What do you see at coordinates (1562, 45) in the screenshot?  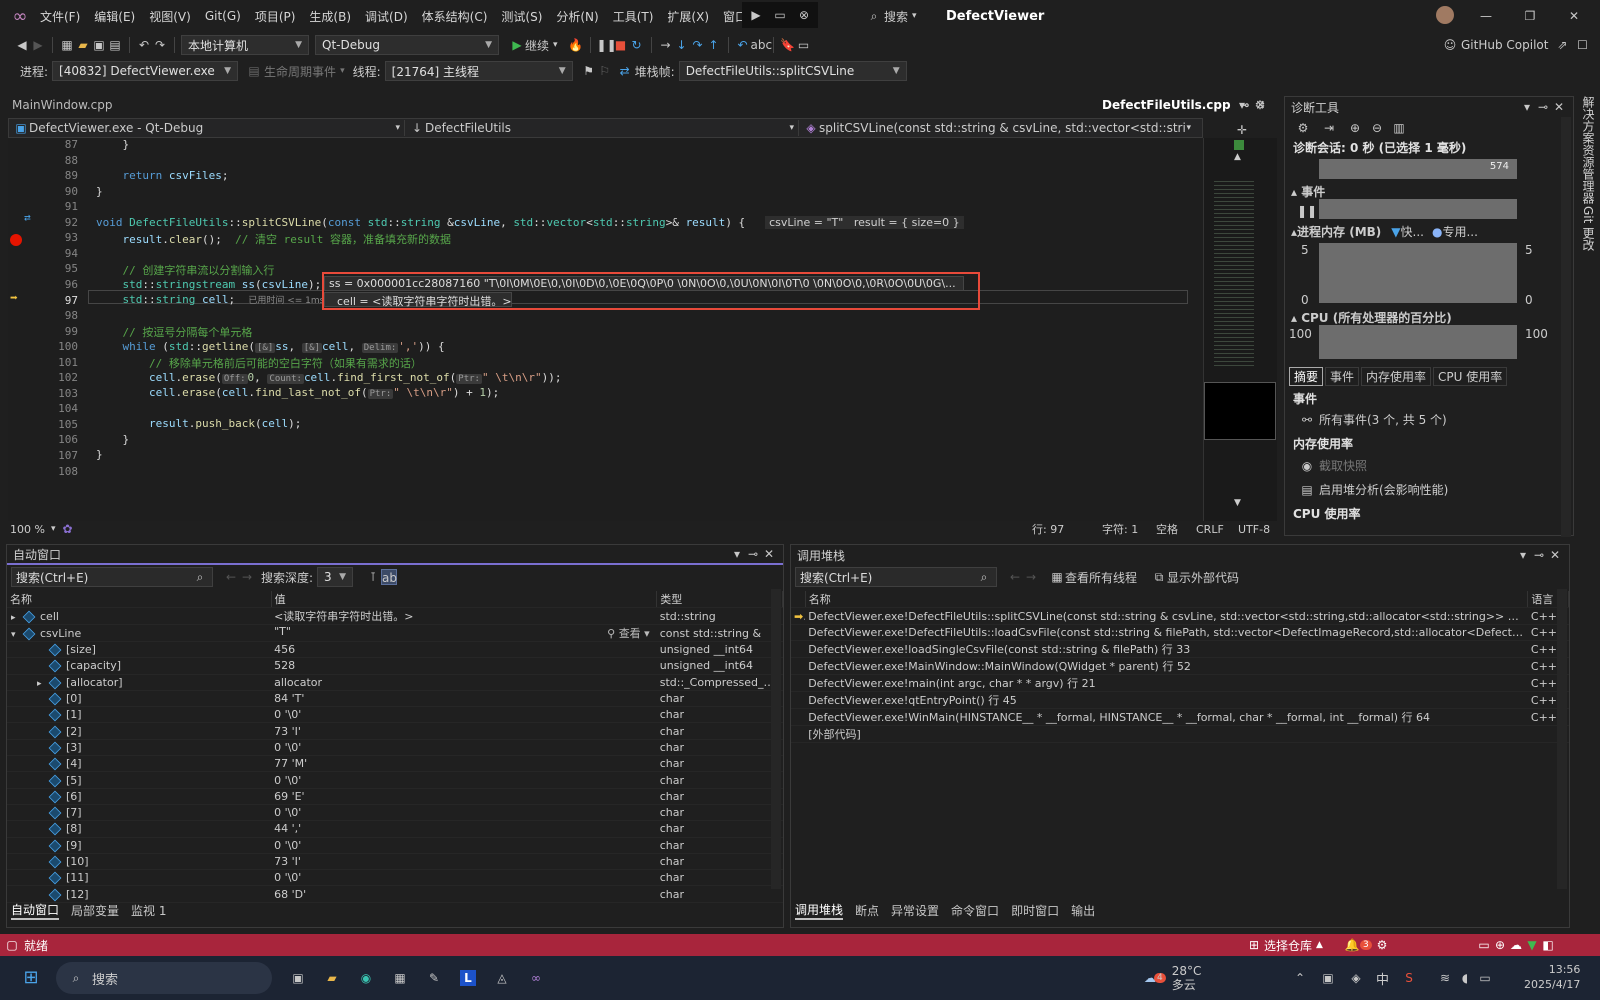 I see `share-icon: ⇗` at bounding box center [1562, 45].